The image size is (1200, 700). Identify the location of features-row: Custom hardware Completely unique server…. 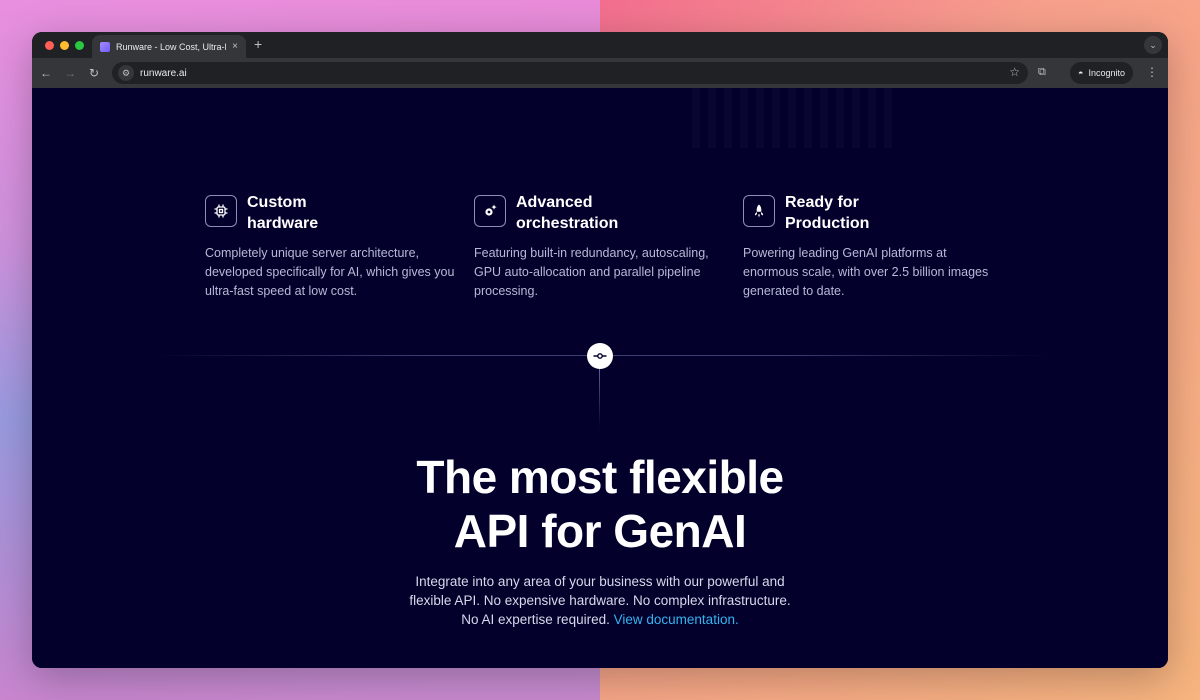
(615, 246).